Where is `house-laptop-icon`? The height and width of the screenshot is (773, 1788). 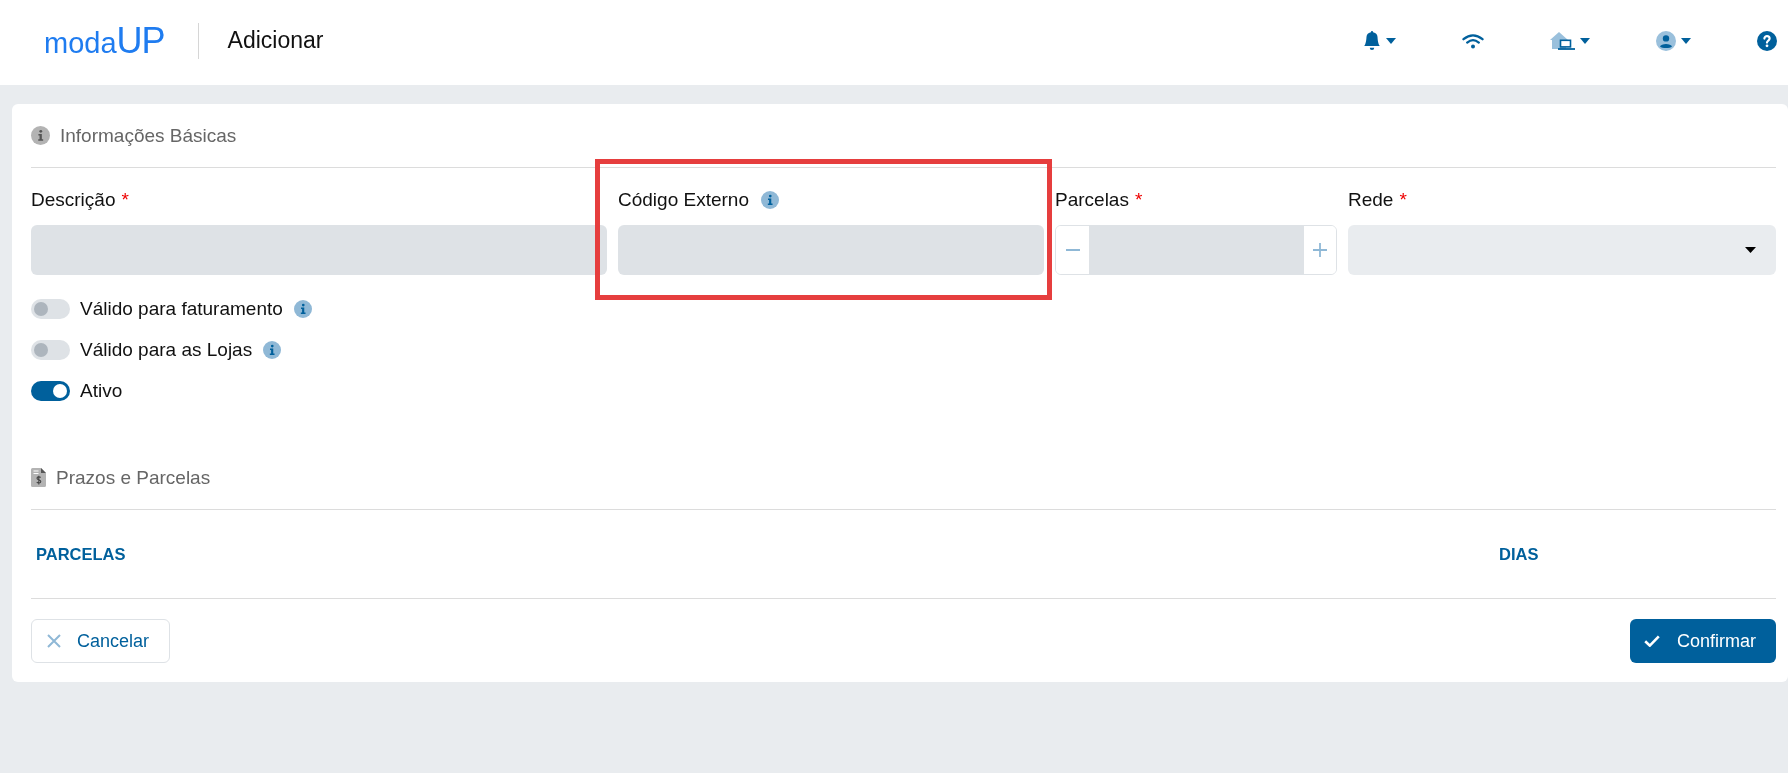 house-laptop-icon is located at coordinates (1562, 40).